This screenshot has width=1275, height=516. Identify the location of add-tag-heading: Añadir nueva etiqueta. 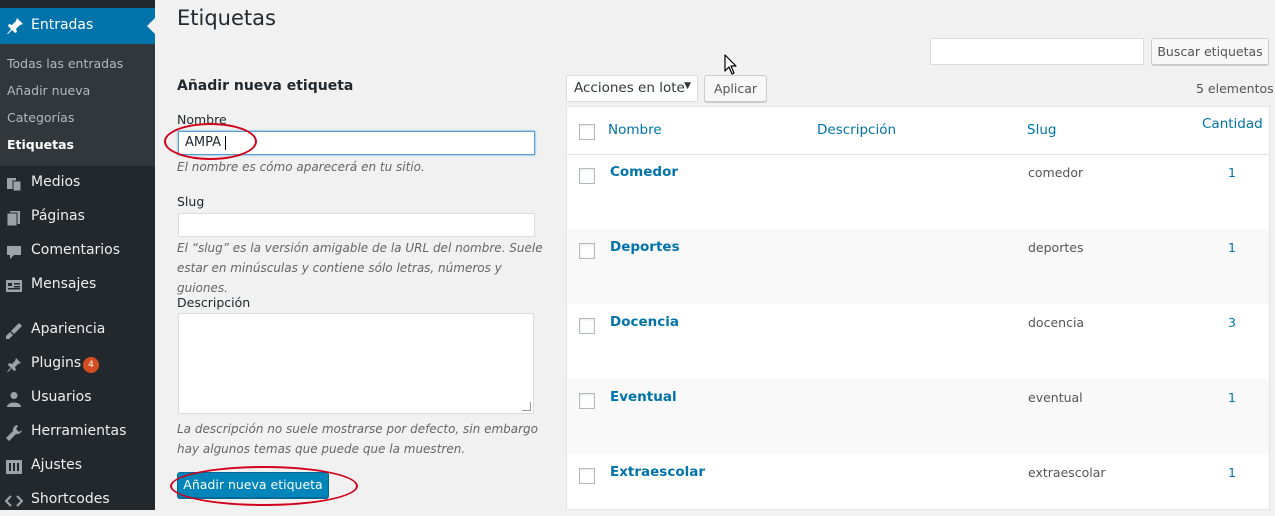
(265, 86).